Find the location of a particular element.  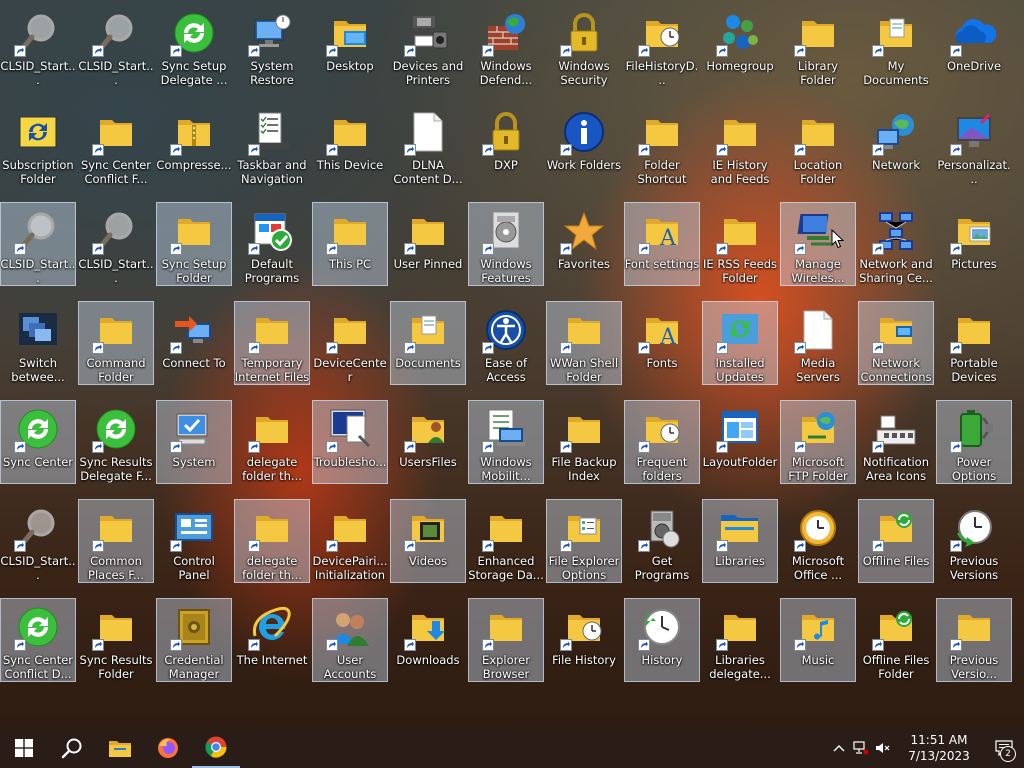

desktop-icon-installed-updates: Installed Updates is located at coordinates (740, 343).